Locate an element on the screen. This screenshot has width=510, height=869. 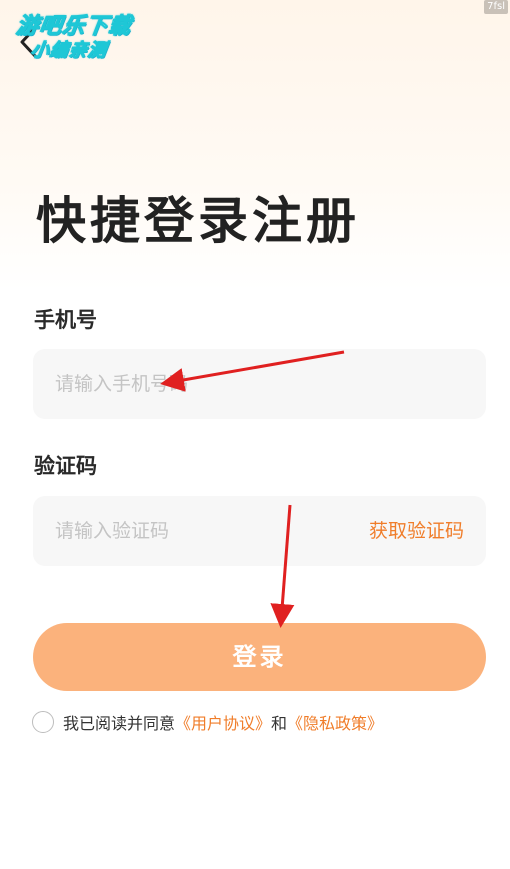
watermark-line2: 小编亲测 is located at coordinates (69, 51).